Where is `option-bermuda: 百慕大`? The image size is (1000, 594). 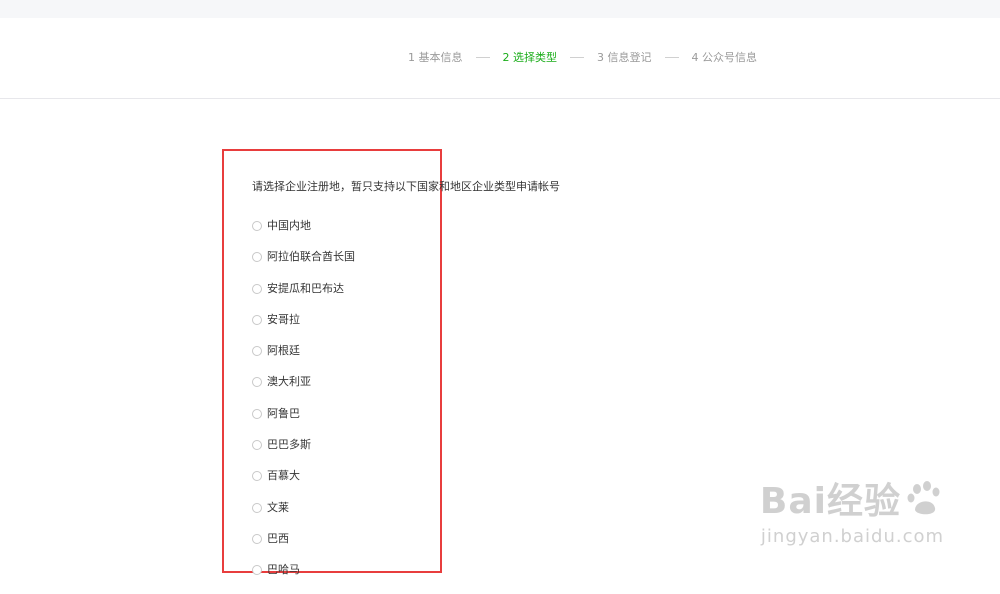 option-bermuda: 百慕大 is located at coordinates (303, 483).